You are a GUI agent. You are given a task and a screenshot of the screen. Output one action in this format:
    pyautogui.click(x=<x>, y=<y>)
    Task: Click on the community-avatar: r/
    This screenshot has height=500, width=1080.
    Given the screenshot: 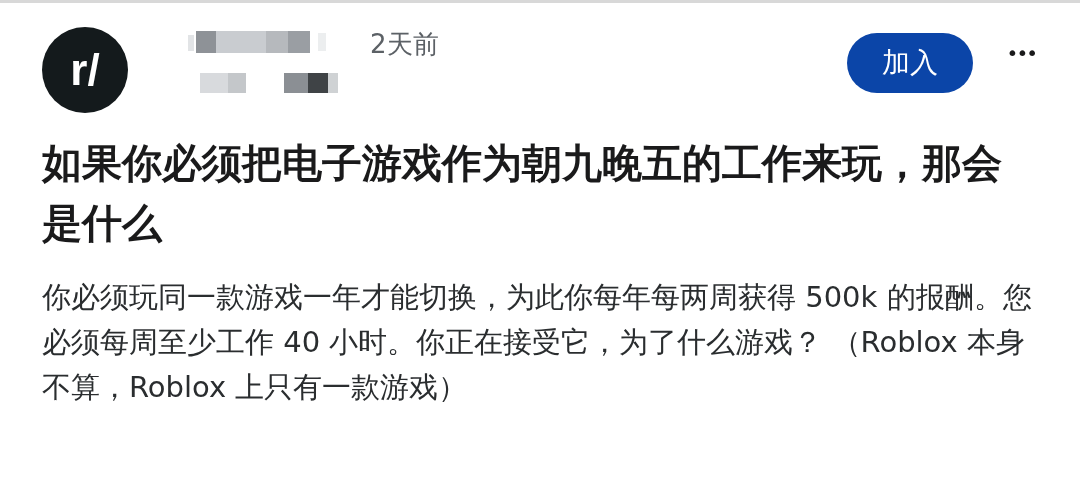 What is the action you would take?
    pyautogui.click(x=85, y=70)
    